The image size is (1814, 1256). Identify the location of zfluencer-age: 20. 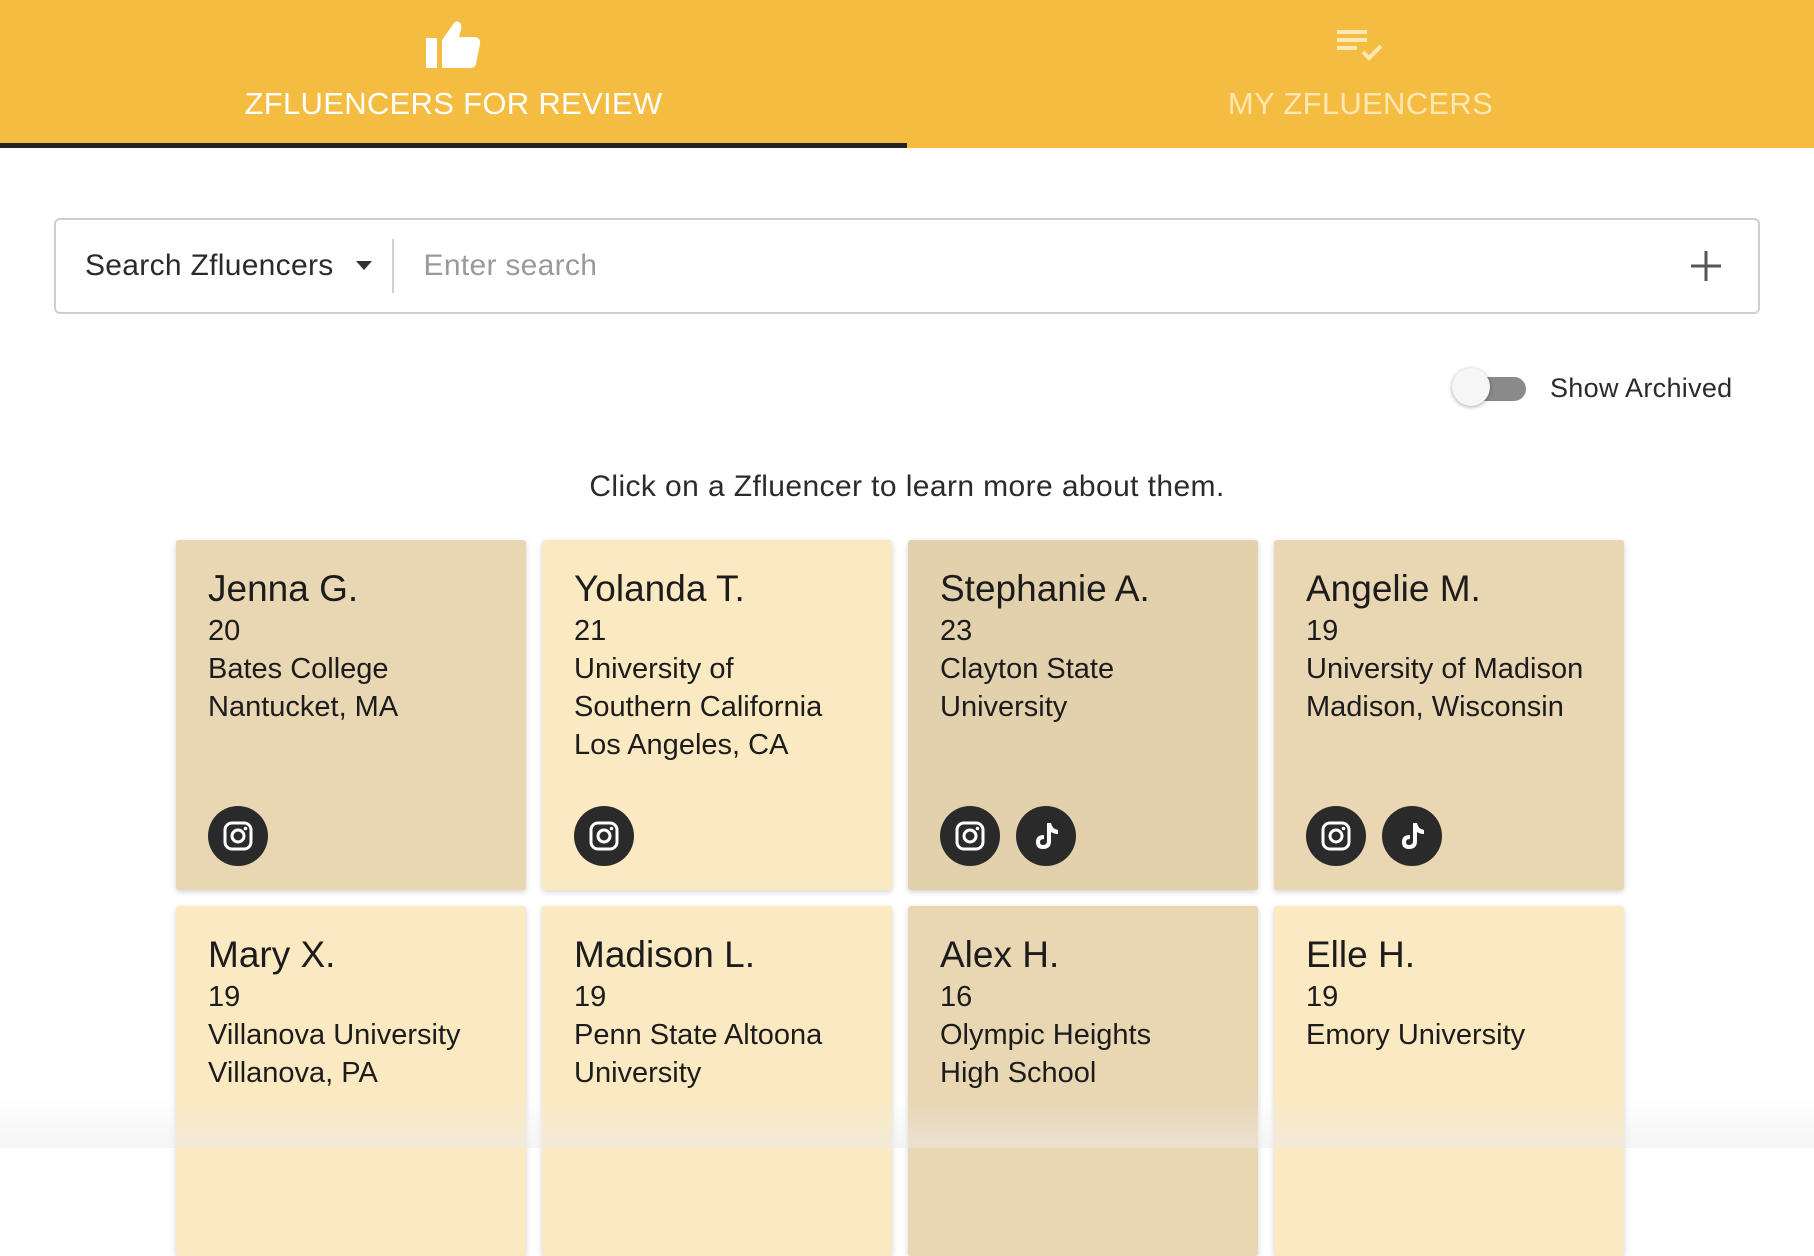
(224, 631).